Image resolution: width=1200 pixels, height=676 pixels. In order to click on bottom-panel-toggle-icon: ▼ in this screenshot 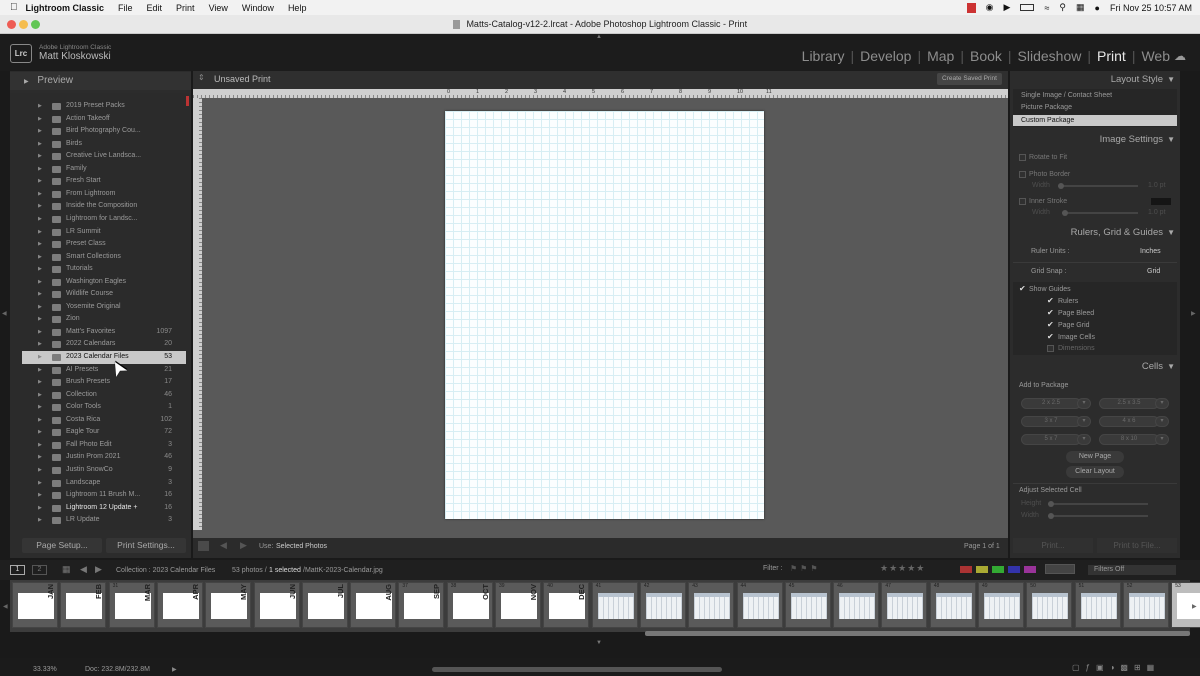, I will do `click(599, 643)`.